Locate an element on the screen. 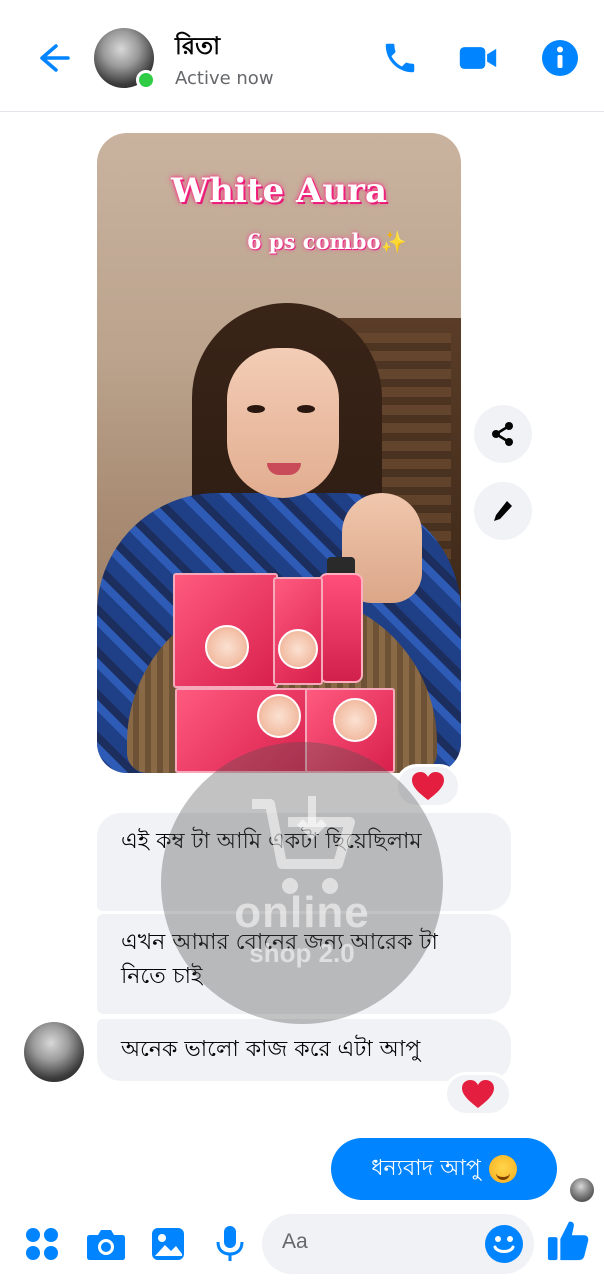 This screenshot has height=1280, width=604. emoji-icon is located at coordinates (504, 1244).